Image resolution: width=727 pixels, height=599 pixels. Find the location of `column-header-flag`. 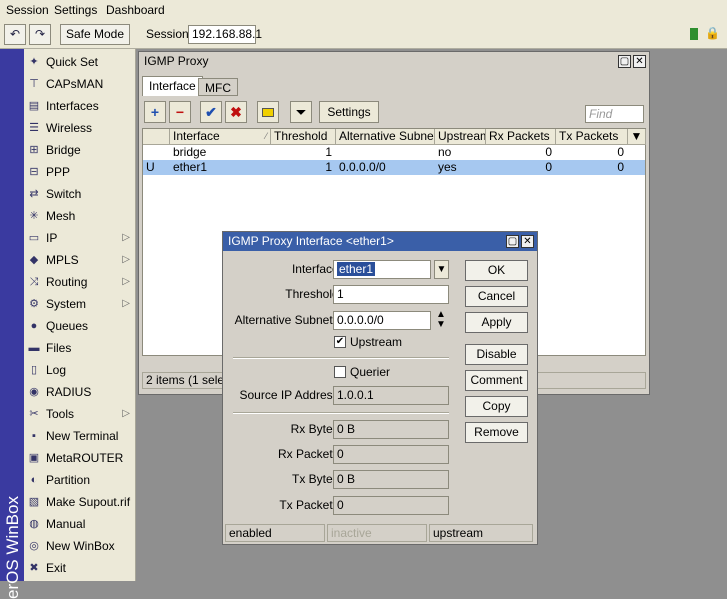

column-header-flag is located at coordinates (156, 137).